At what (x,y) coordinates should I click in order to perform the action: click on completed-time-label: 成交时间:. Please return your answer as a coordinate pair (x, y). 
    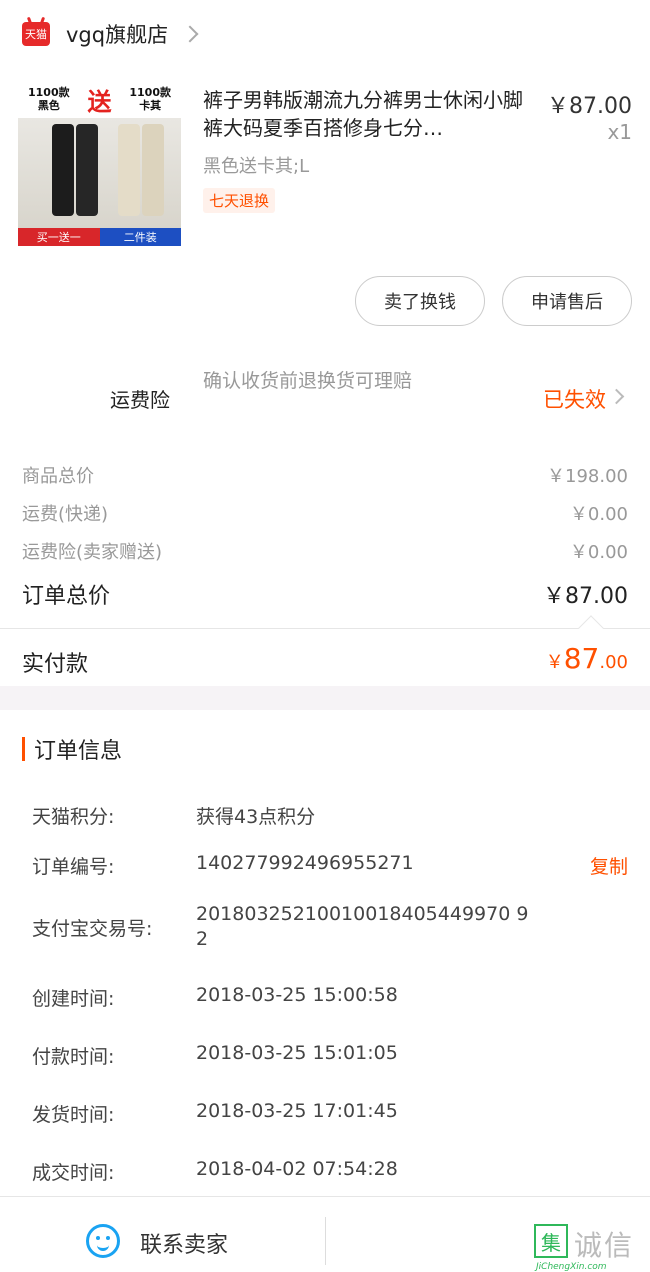
    Looking at the image, I should click on (73, 1173).